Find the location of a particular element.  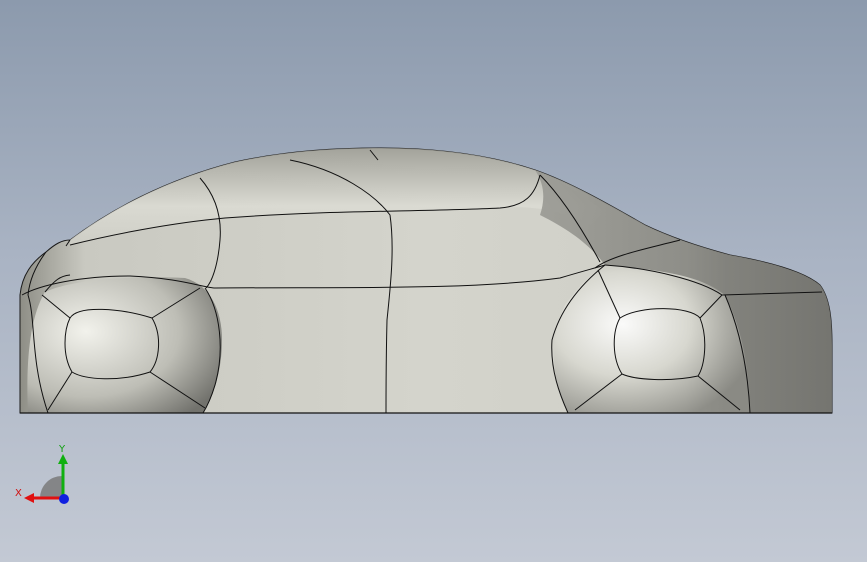

x-axis-label: X is located at coordinates (18, 493).